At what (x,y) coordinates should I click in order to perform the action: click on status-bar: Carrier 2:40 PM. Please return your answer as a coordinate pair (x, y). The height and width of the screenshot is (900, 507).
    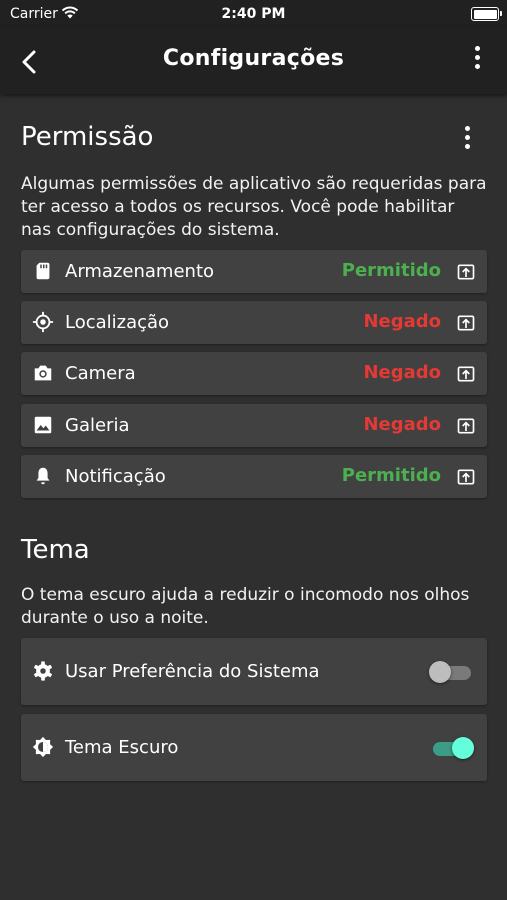
    Looking at the image, I should click on (253, 14).